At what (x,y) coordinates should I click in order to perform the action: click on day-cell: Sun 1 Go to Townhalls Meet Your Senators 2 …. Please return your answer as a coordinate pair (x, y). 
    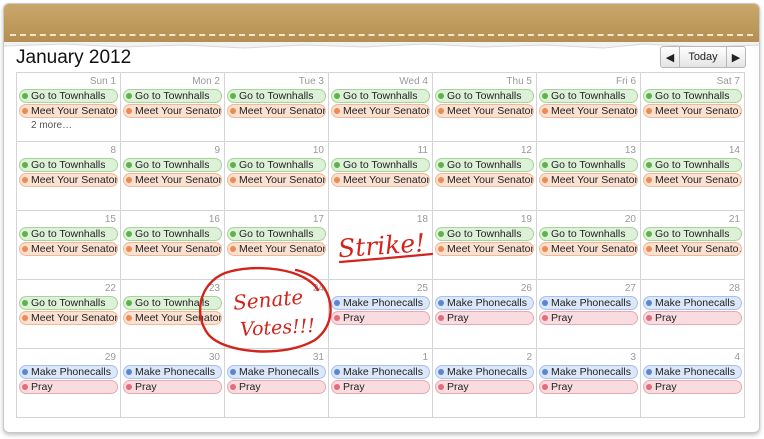
    Looking at the image, I should click on (69, 107).